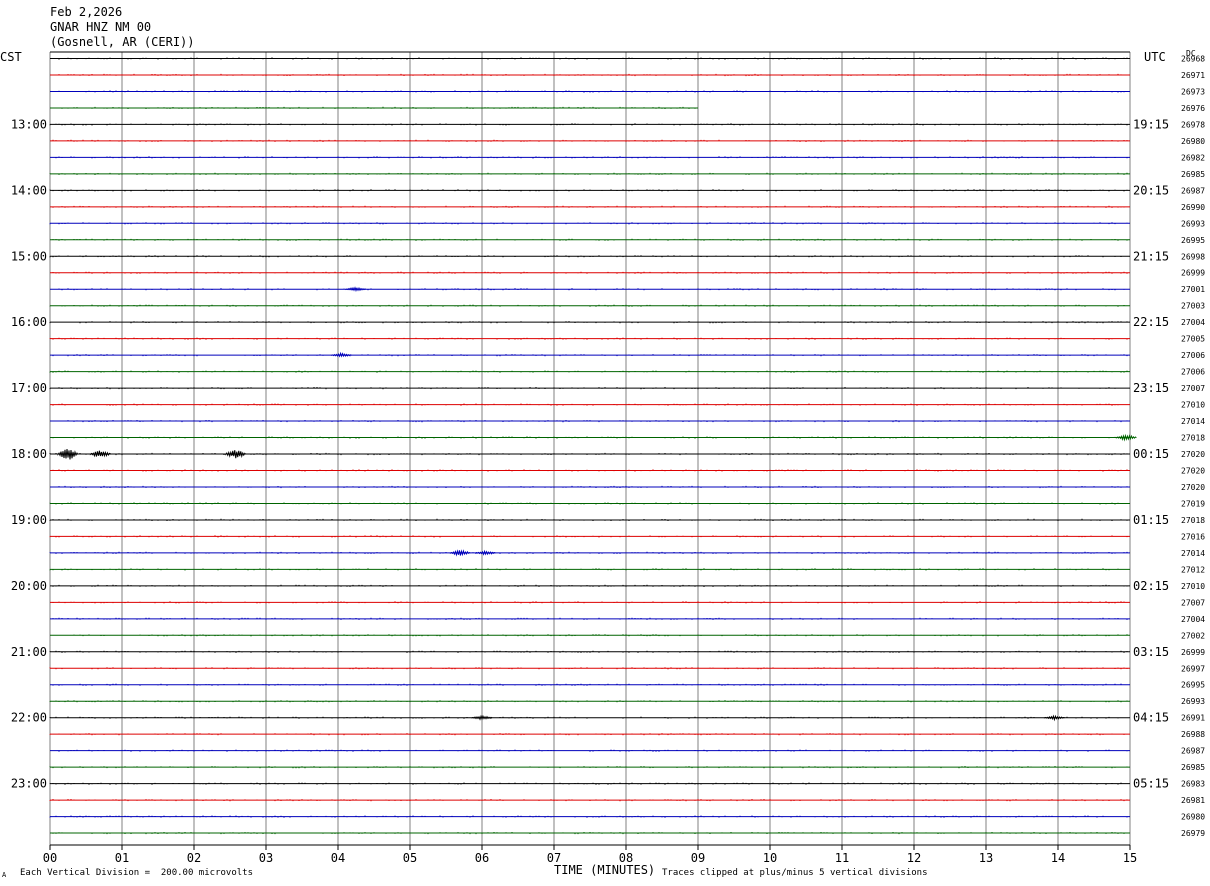 This screenshot has width=1210, height=886. I want to click on dc-offset-label: 26971, so click(1193, 75).